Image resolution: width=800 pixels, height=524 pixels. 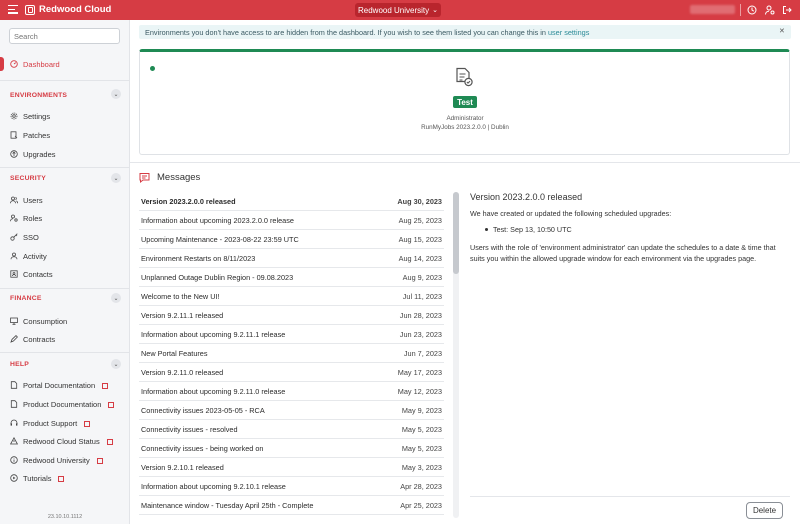 What do you see at coordinates (568, 32) in the screenshot?
I see `user-settings-link: user settings` at bounding box center [568, 32].